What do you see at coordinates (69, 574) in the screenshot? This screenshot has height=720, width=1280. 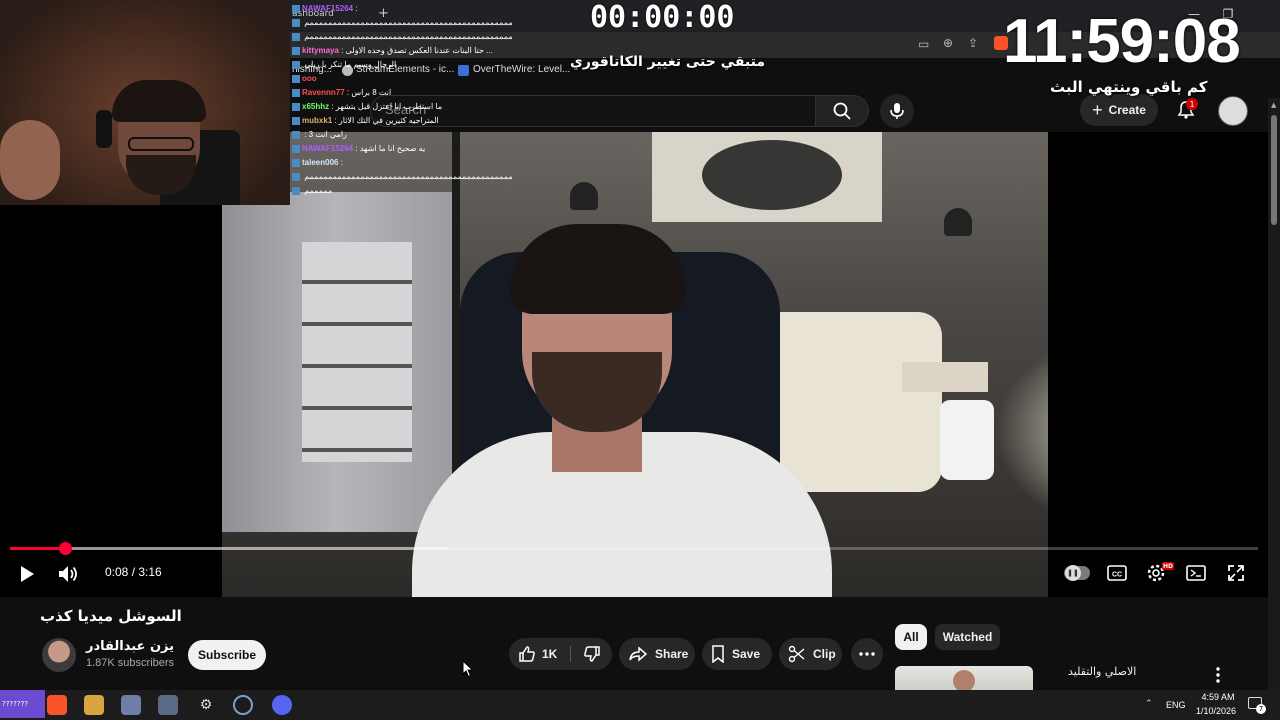 I see `volume-button` at bounding box center [69, 574].